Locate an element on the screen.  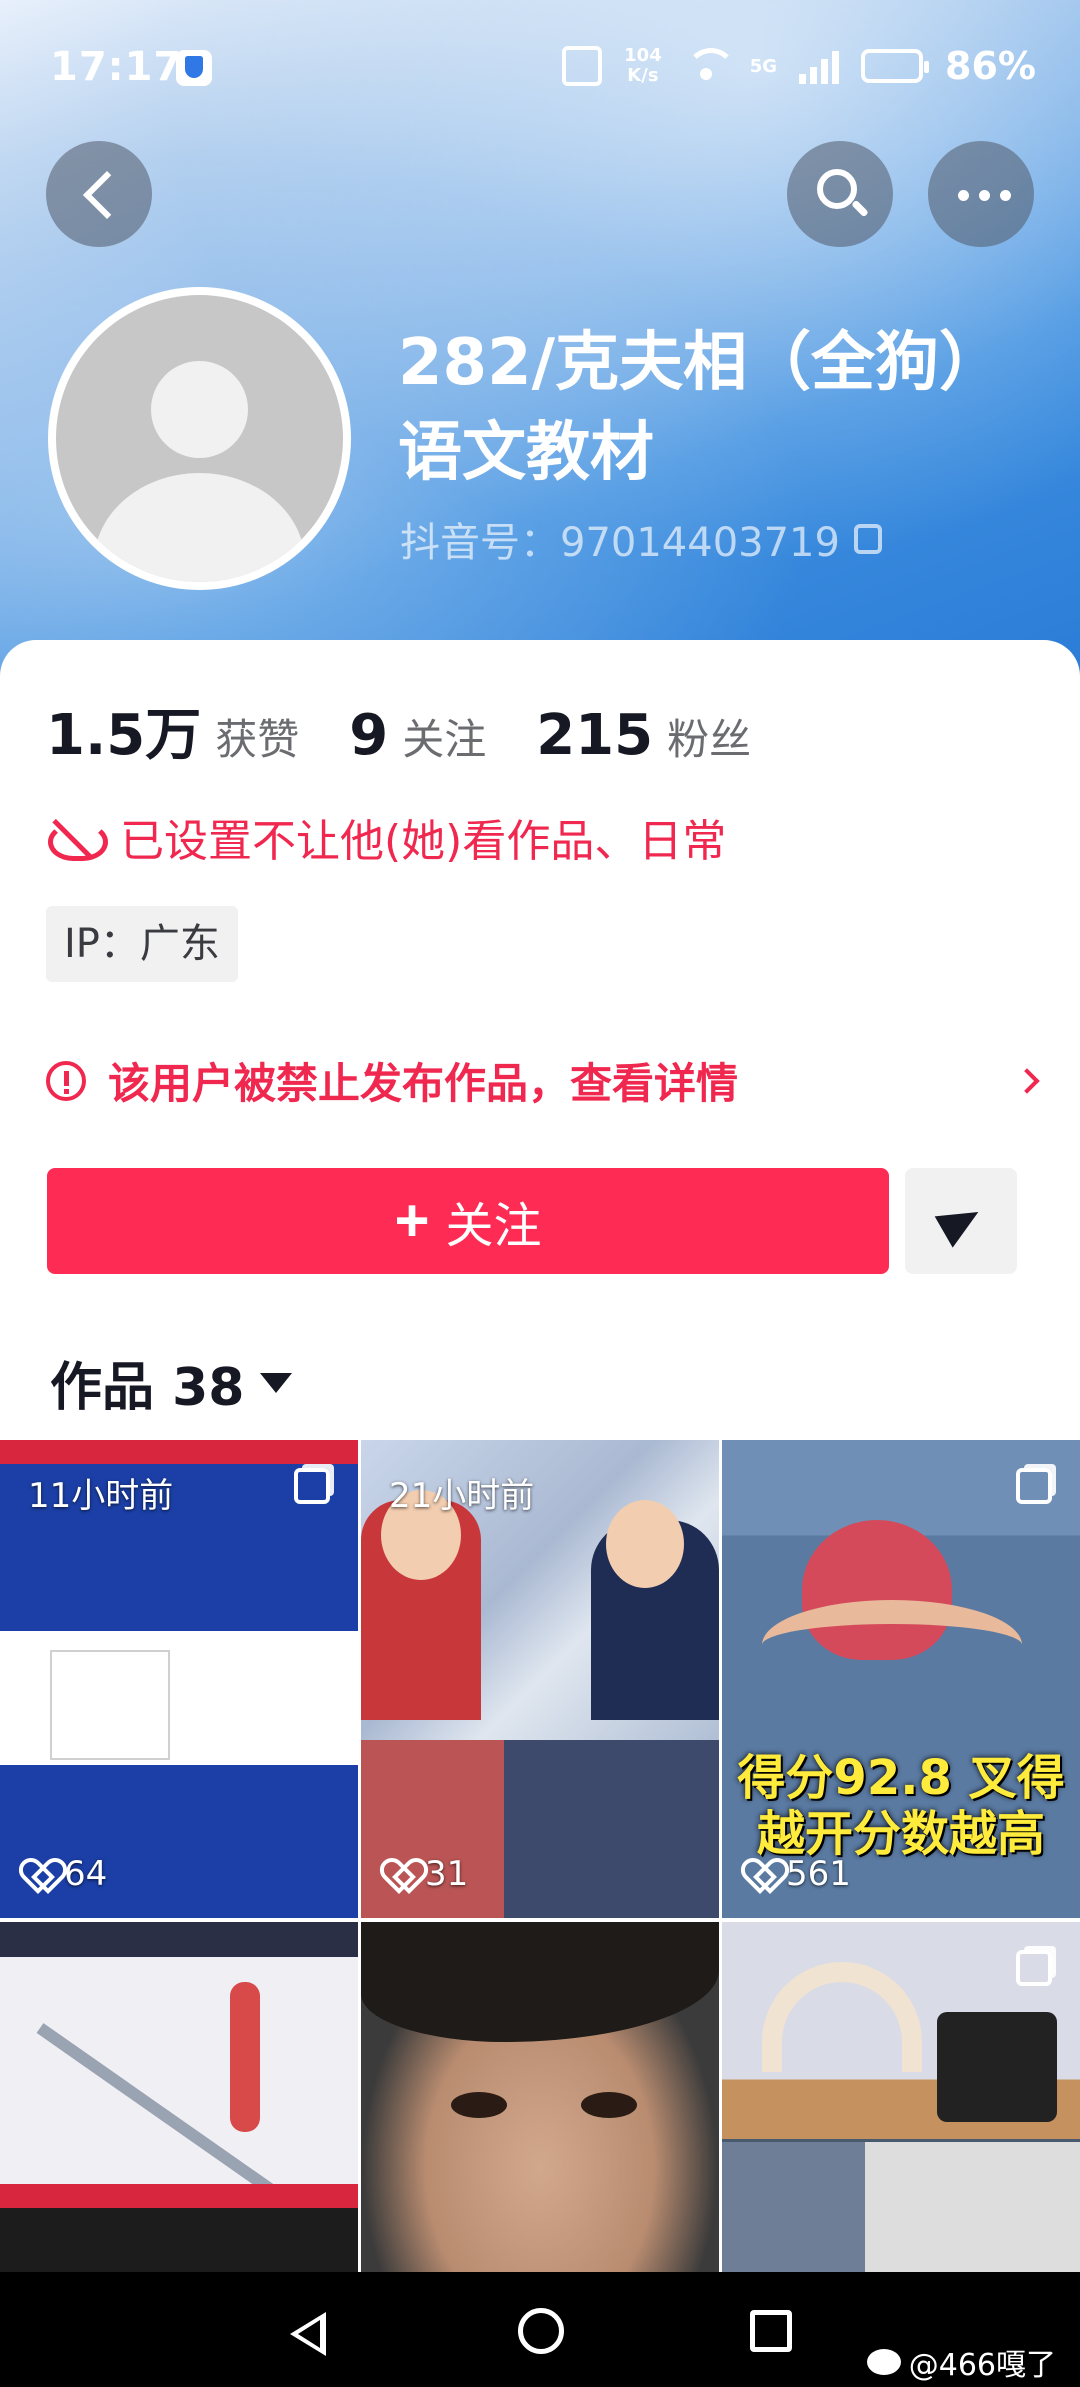
shield-icon is located at coordinates (194, 68).